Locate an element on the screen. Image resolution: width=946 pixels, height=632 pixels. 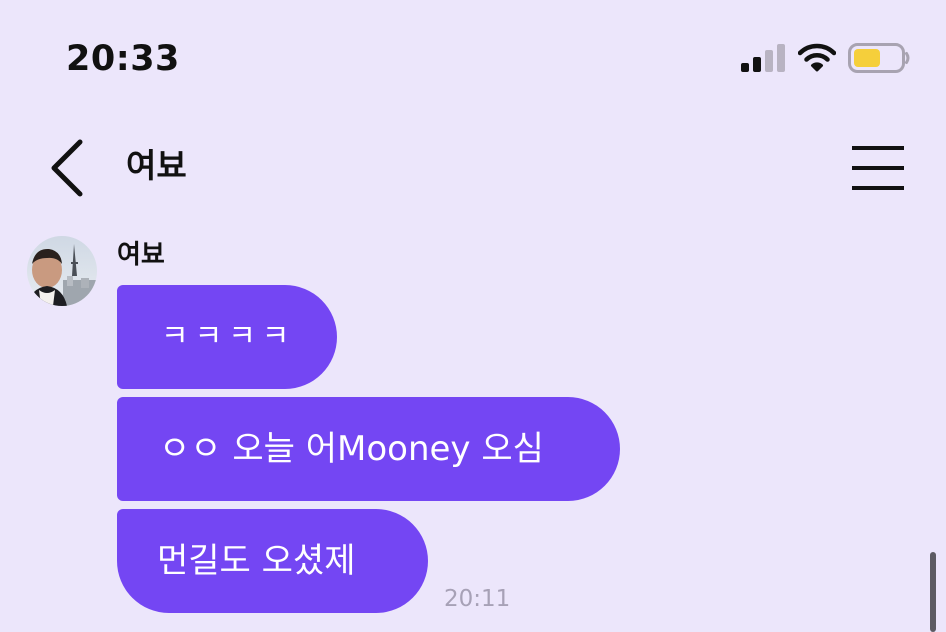
wifi-icon is located at coordinates (817, 57).